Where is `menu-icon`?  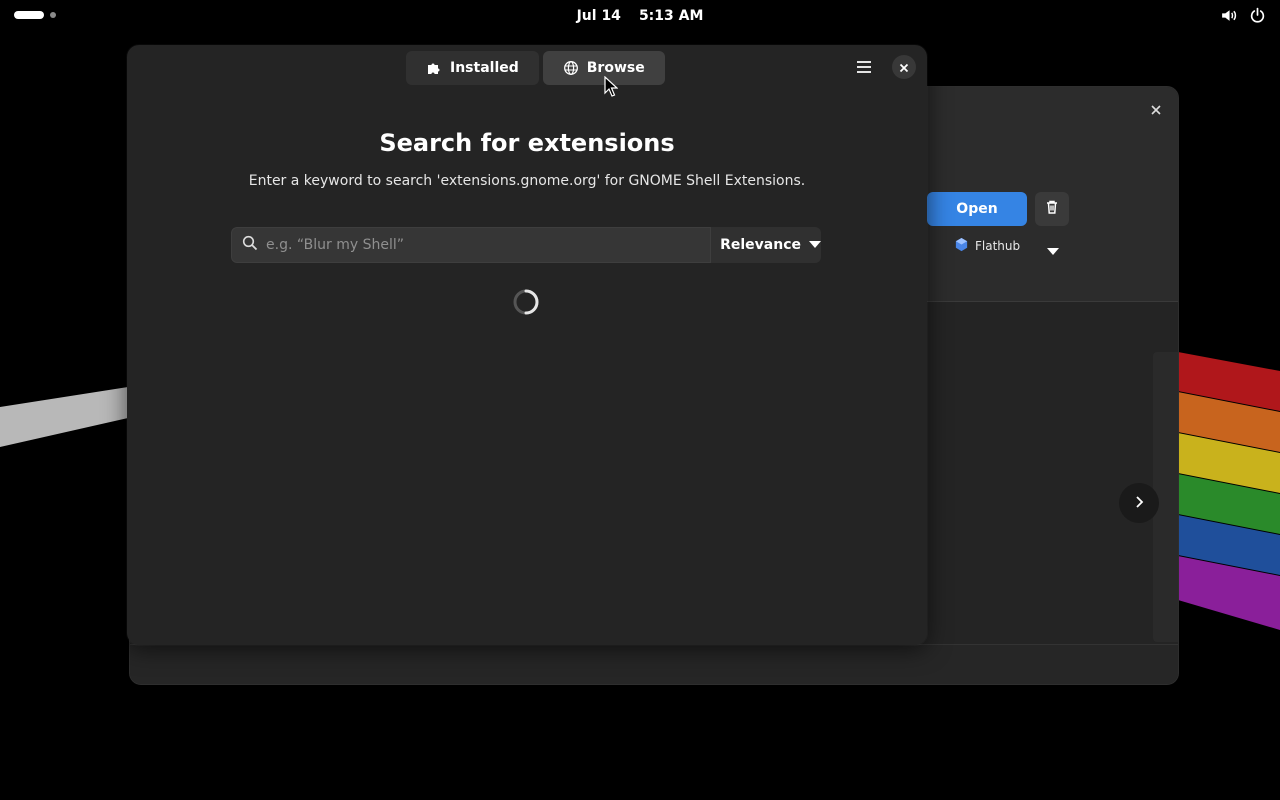
menu-icon is located at coordinates (864, 68).